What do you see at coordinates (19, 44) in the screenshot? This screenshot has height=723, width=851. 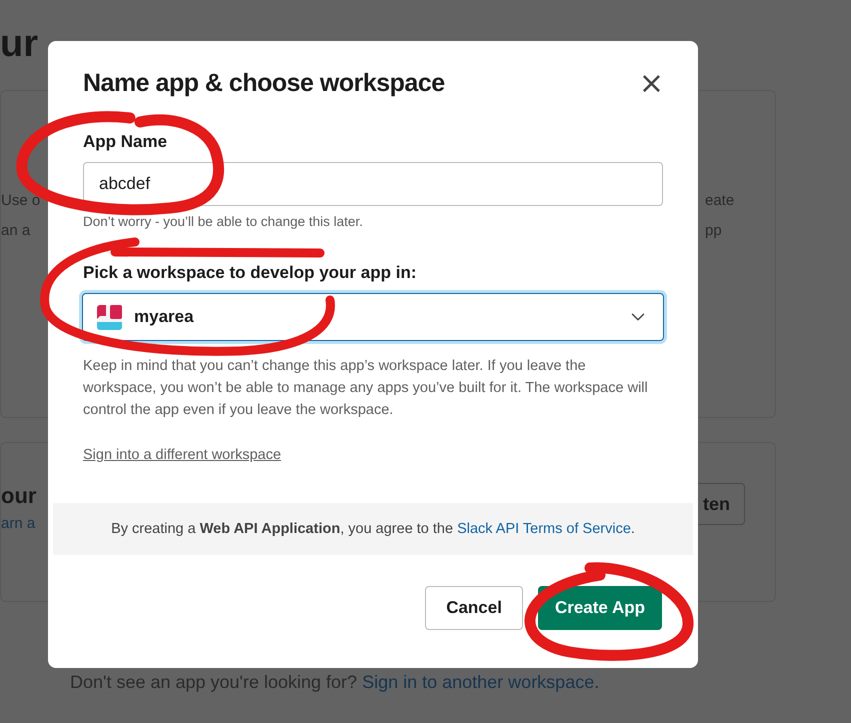 I see `page-heading: ur` at bounding box center [19, 44].